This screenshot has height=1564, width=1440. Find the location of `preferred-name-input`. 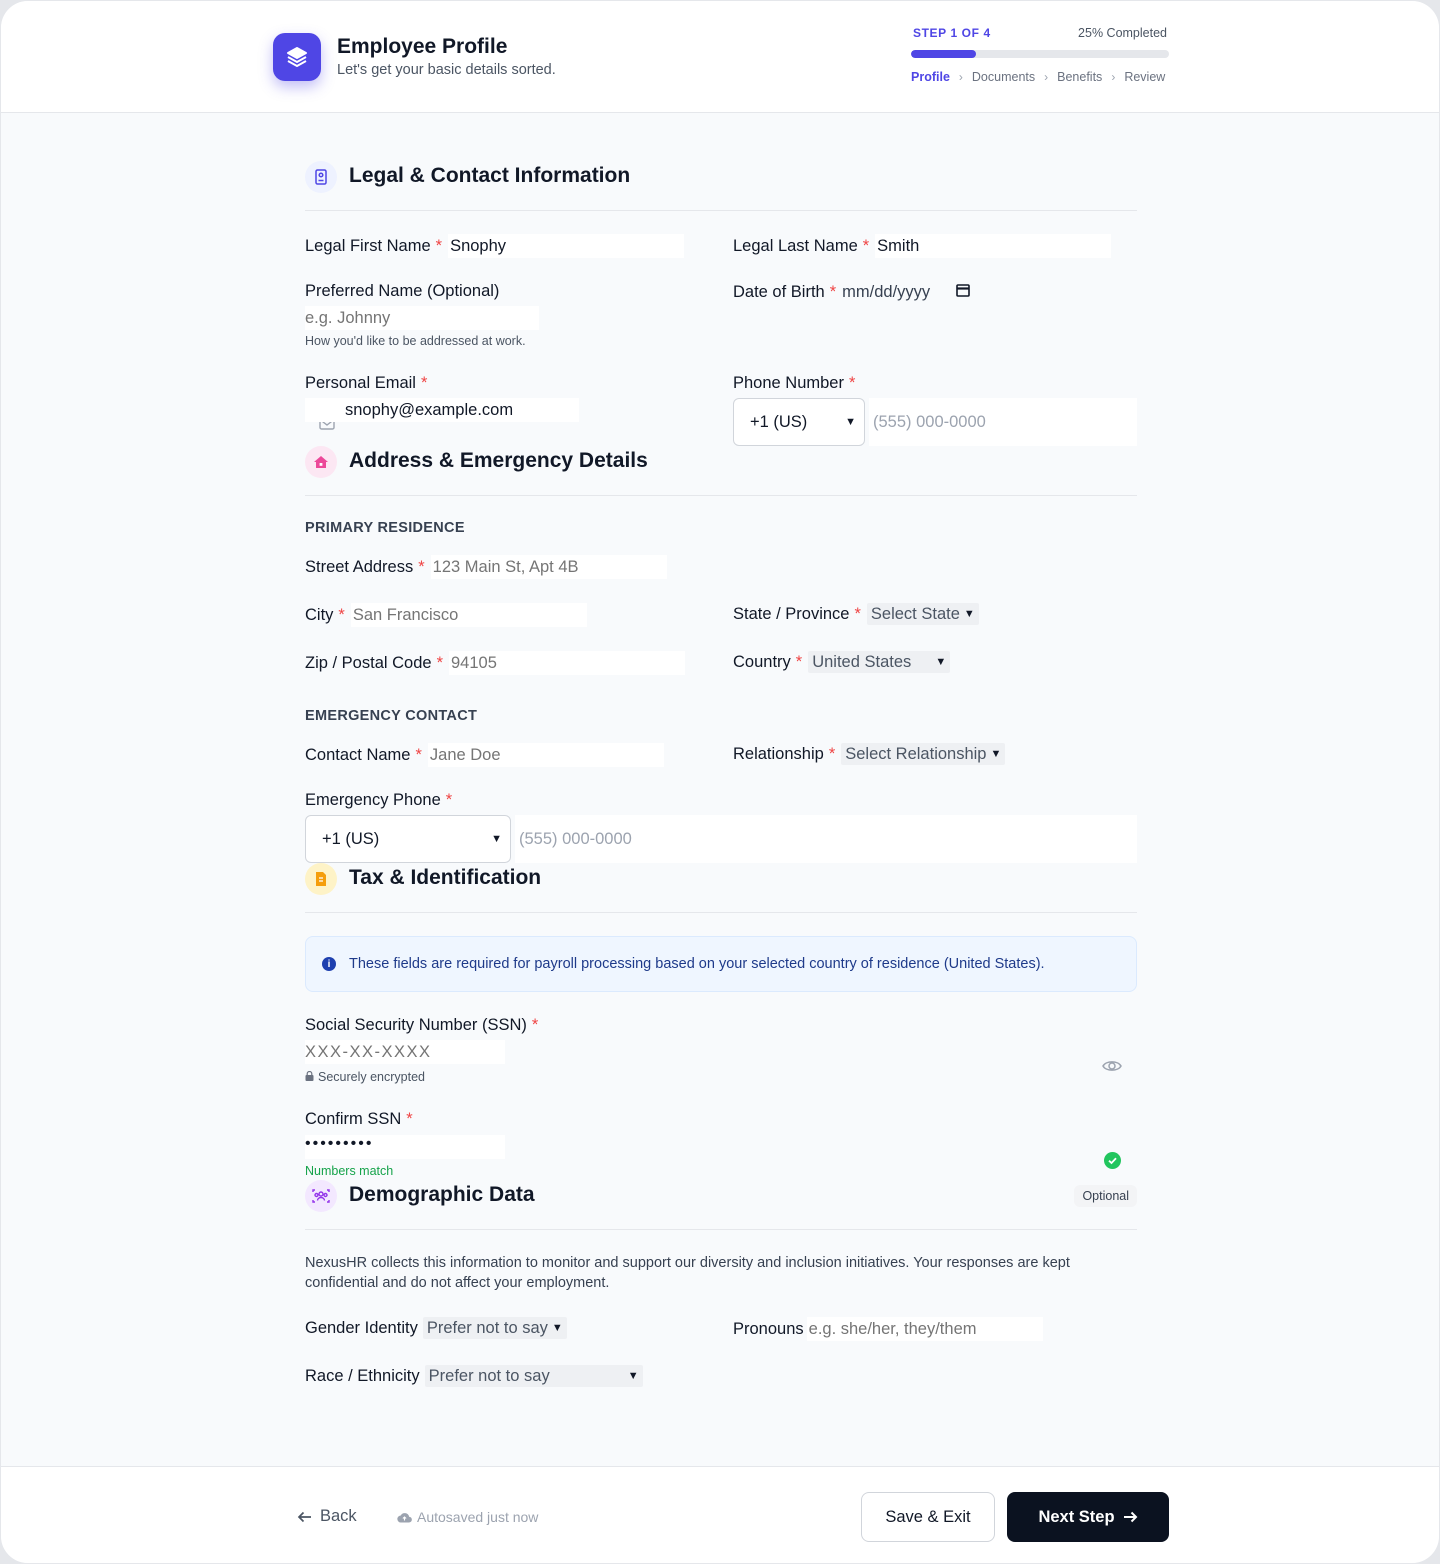

preferred-name-input is located at coordinates (422, 318).